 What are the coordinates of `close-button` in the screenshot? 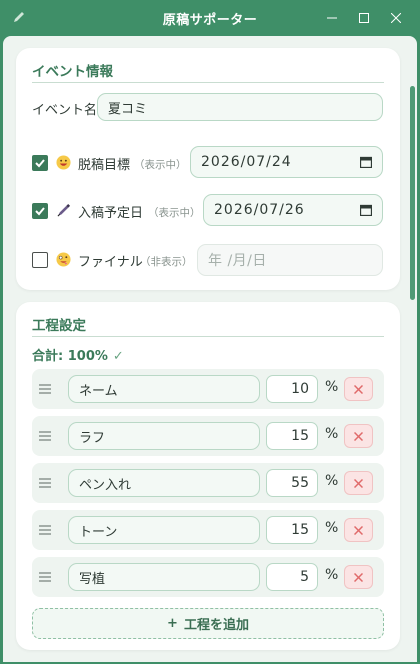 It's located at (396, 18).